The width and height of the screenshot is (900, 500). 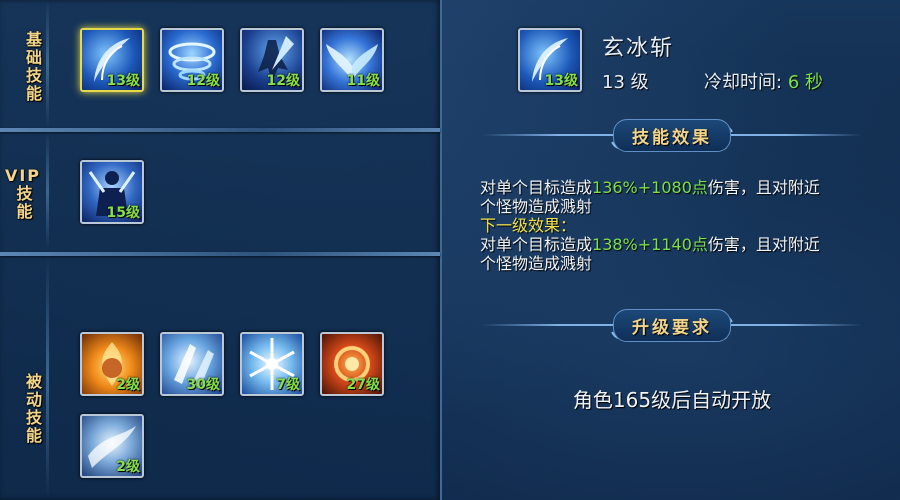 I want to click on cooldown: 冷却时间: 6 秒, so click(x=763, y=81).